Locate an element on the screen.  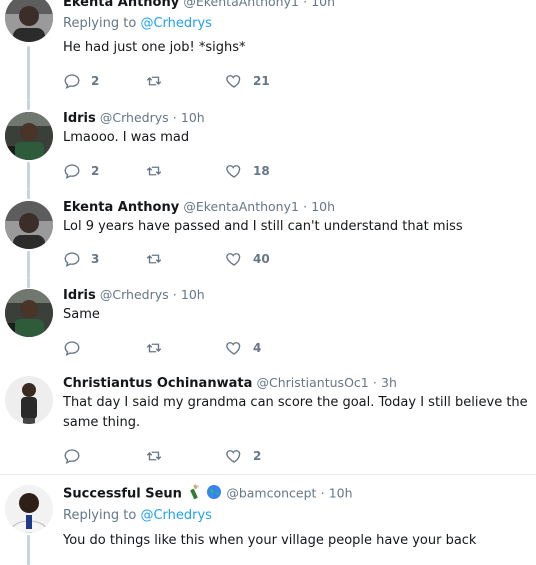
tweet-actions: 2 is located at coordinates (193, 456).